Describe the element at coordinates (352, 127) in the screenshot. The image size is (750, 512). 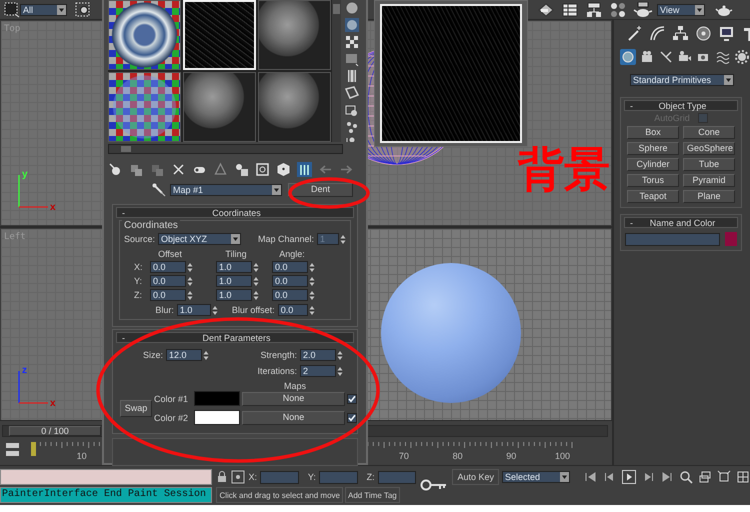
I see `nodes-icon` at that location.